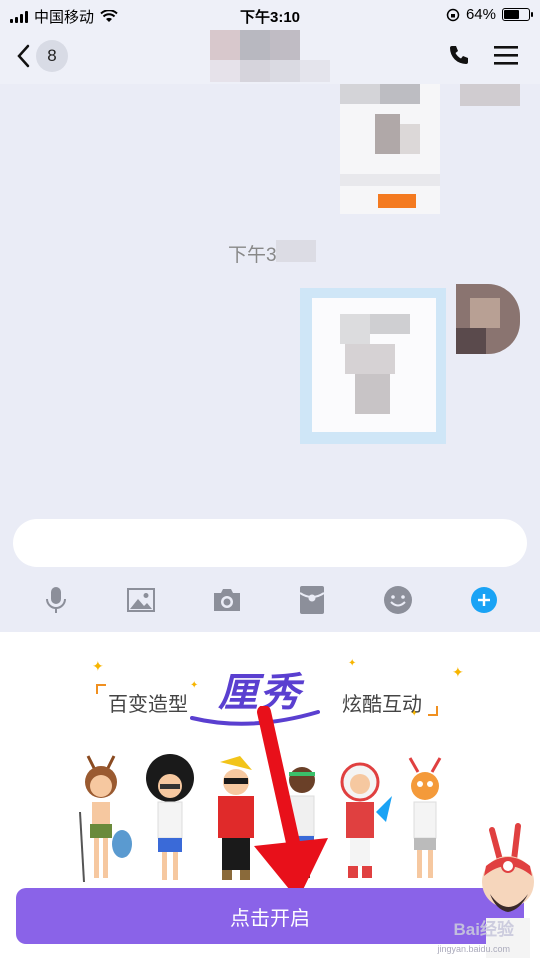 Image resolution: width=540 pixels, height=960 pixels. Describe the element at coordinates (506, 55) in the screenshot. I see `menu-icon` at that location.